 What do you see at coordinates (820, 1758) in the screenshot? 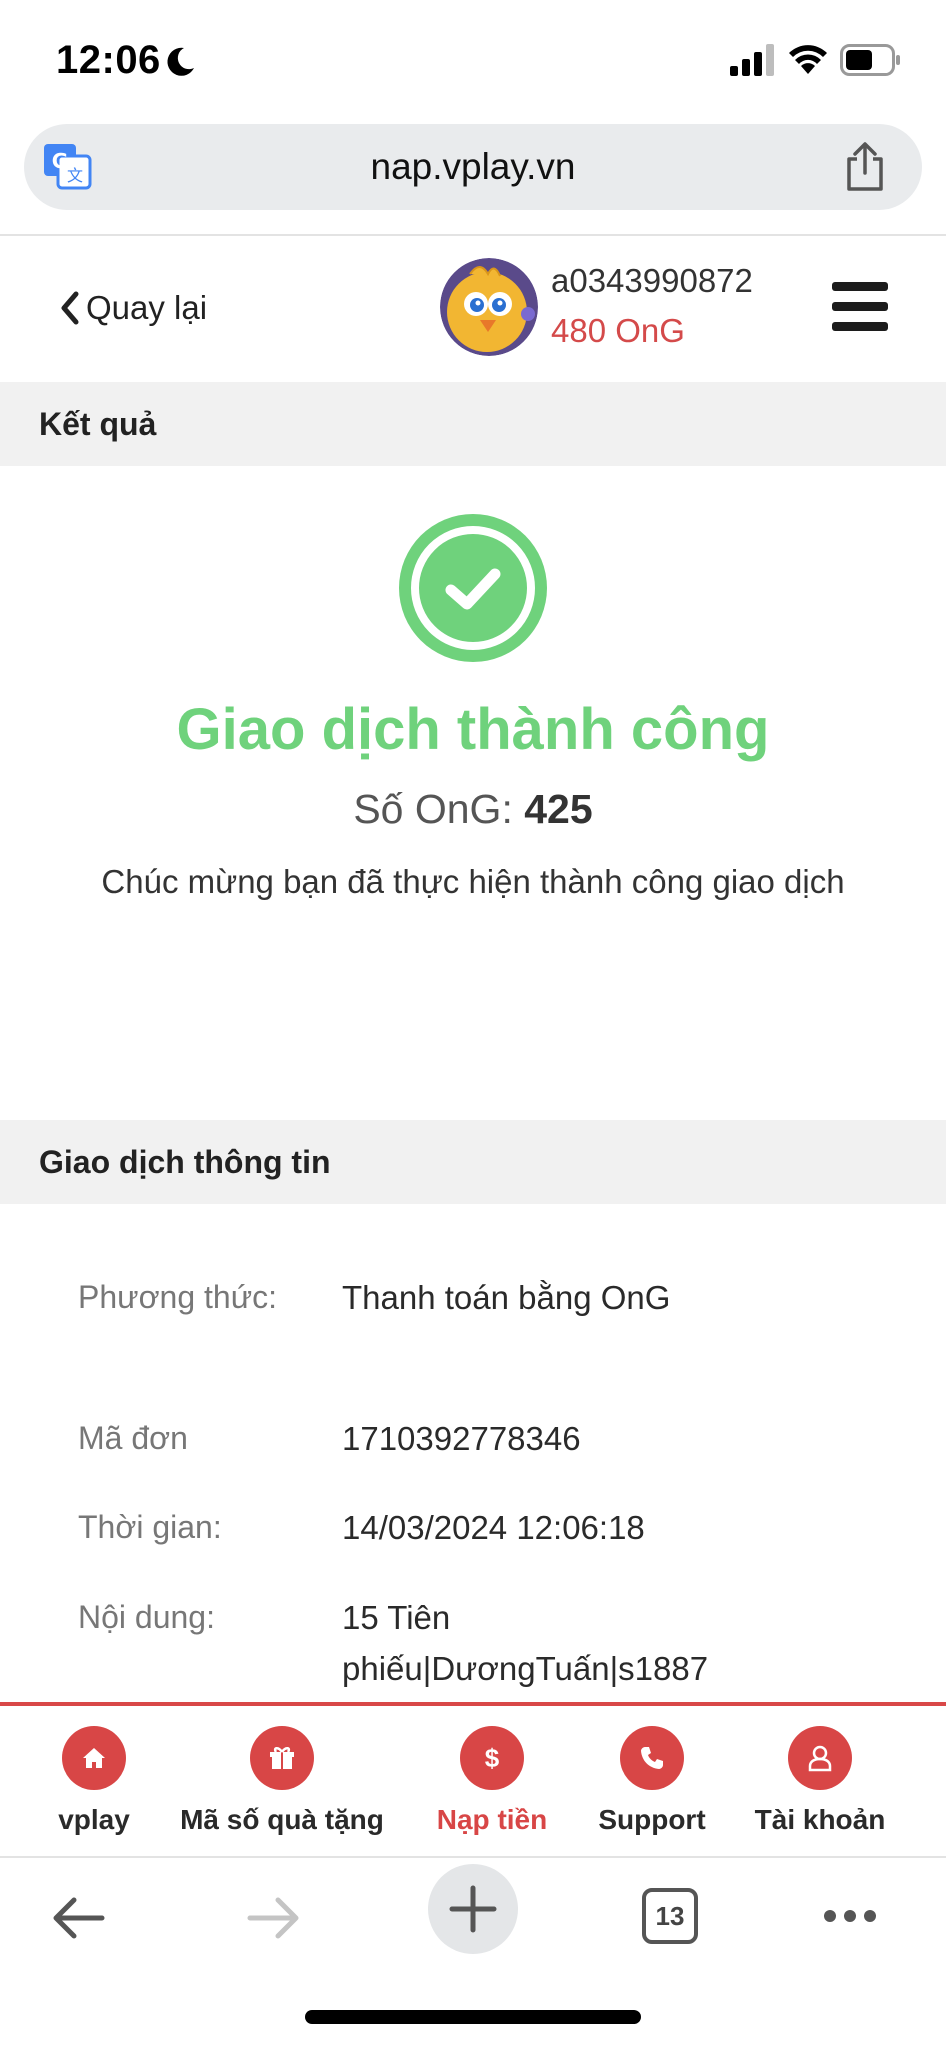
I see `user-icon` at bounding box center [820, 1758].